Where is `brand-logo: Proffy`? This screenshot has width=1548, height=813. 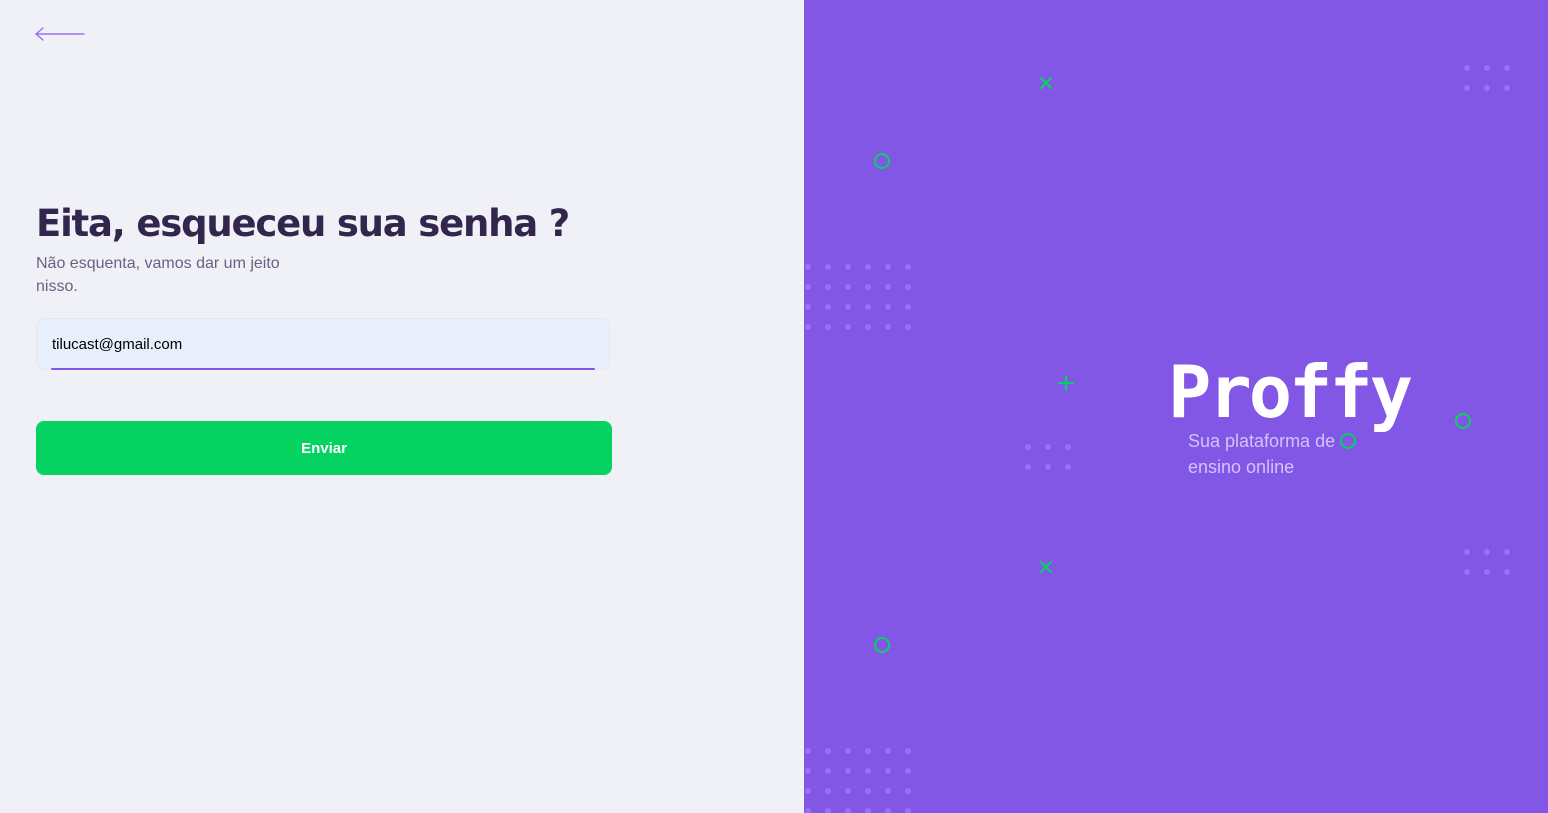 brand-logo: Proffy is located at coordinates (1290, 392).